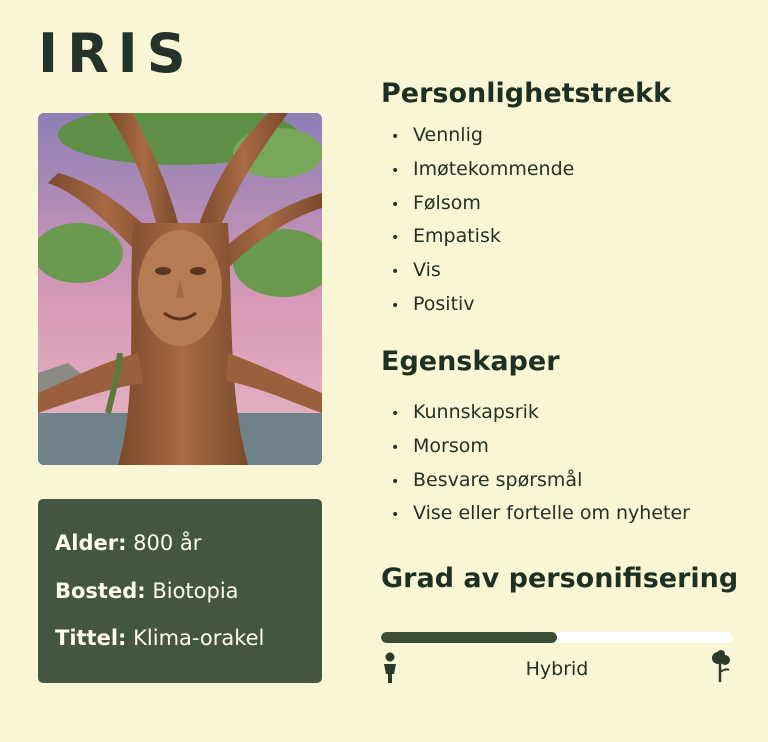 The image size is (768, 742). Describe the element at coordinates (195, 591) in the screenshot. I see `home-value: Biotopia` at that location.